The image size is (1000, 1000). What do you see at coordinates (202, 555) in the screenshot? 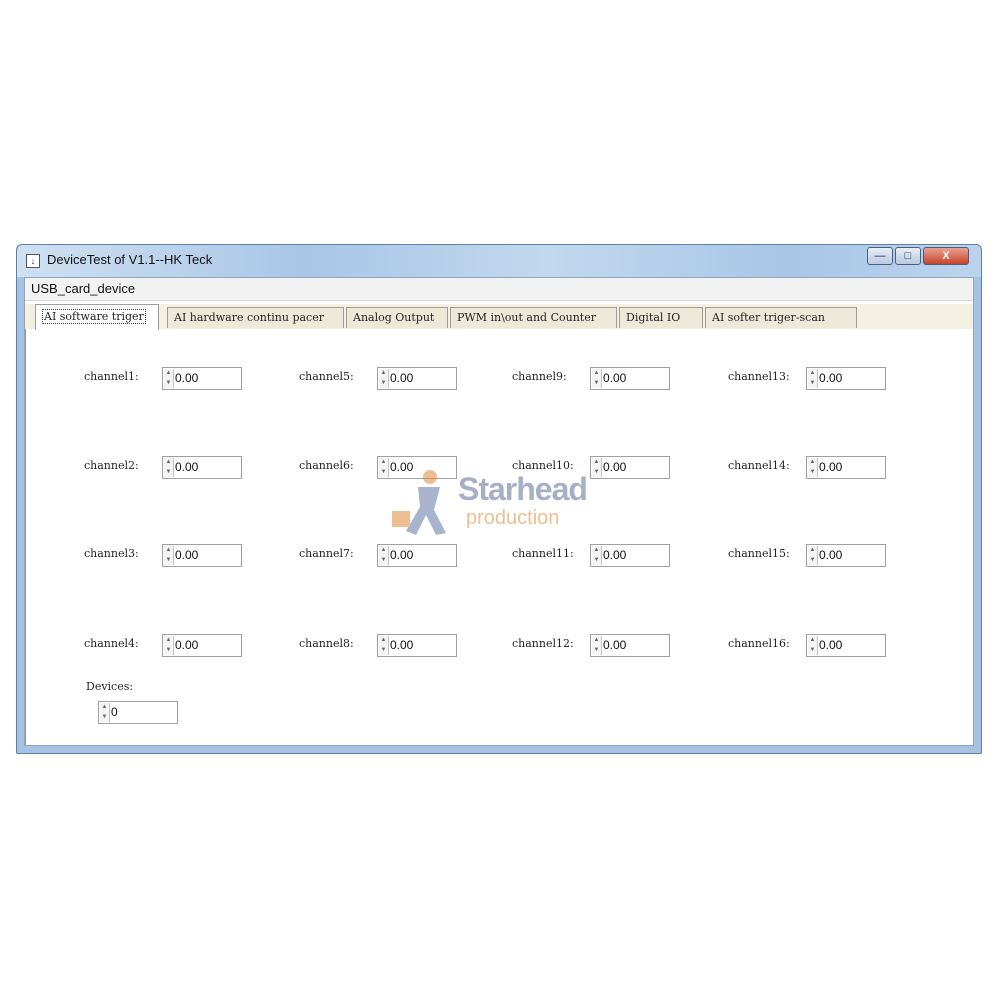
I see `channel-3-spin: ▲ ▼ 0.00` at bounding box center [202, 555].